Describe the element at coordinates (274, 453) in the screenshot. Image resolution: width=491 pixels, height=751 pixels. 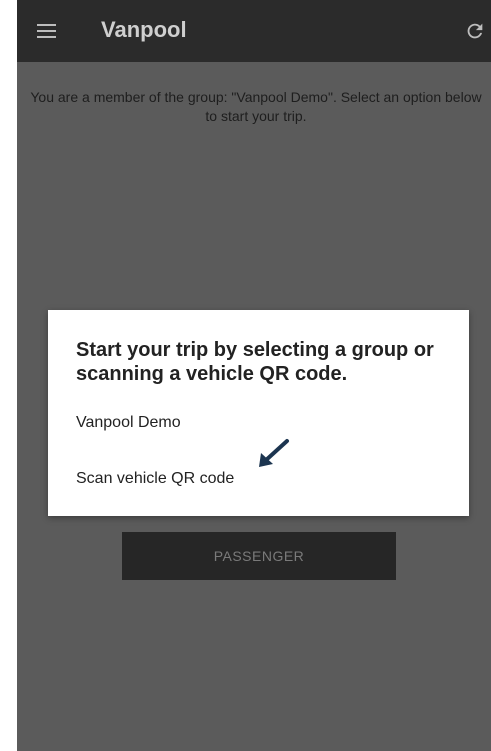
I see `pointer-arrow-icon` at that location.